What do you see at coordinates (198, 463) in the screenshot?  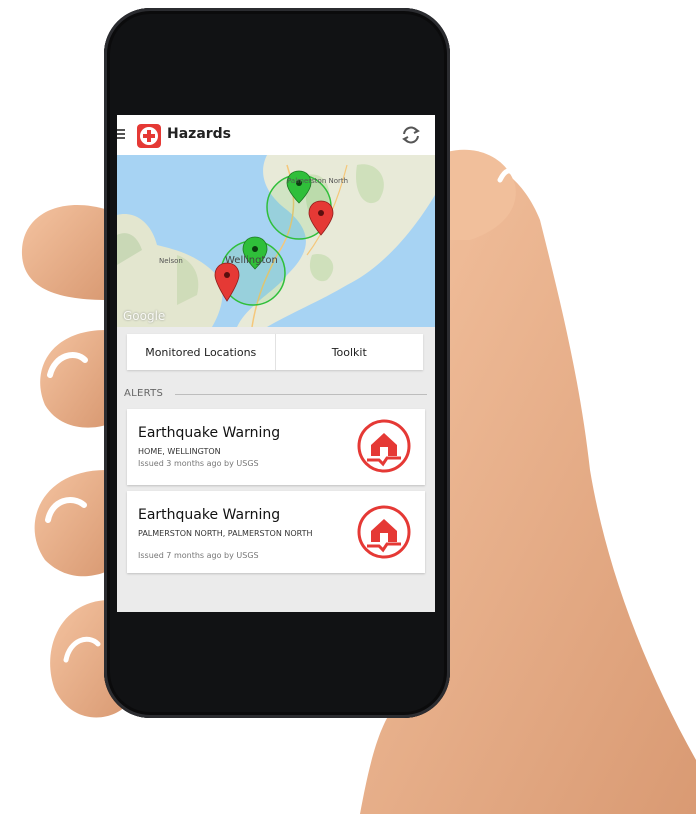 I see `alert-meta: Issued 3 months ago by USGS` at bounding box center [198, 463].